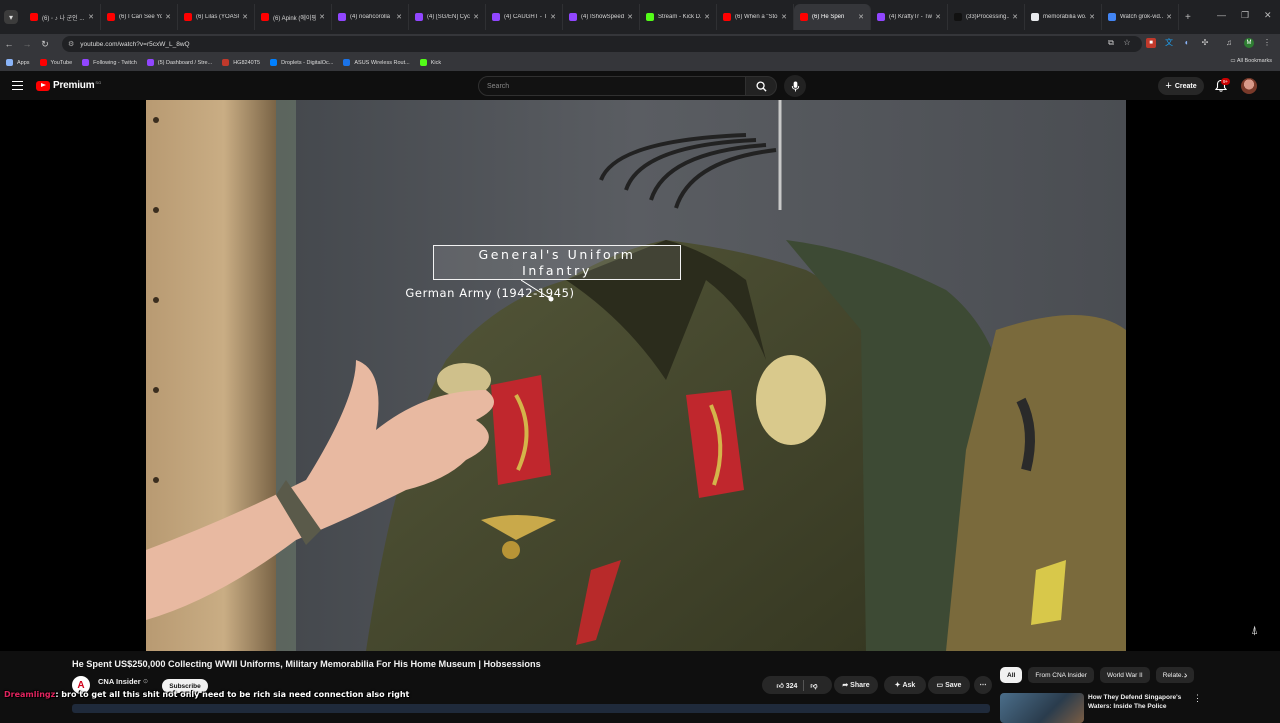 The image size is (1280, 723). What do you see at coordinates (1267, 43) in the screenshot?
I see `browser-menu-icon: ⋮` at bounding box center [1267, 43].